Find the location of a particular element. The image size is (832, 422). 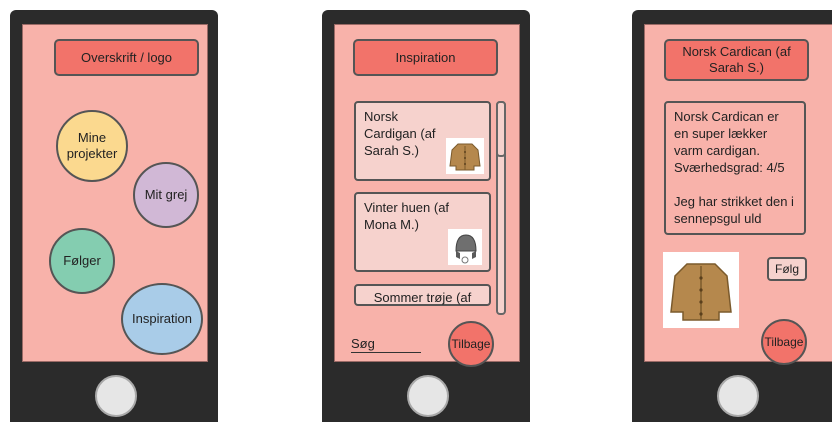

cardigan-image is located at coordinates (701, 290).